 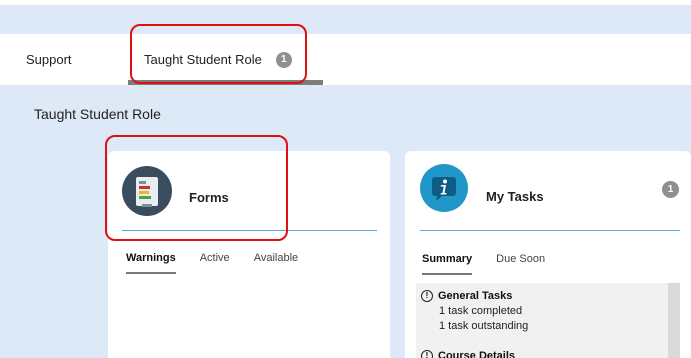 I want to click on forms-subtab-active: Active, so click(x=215, y=263).